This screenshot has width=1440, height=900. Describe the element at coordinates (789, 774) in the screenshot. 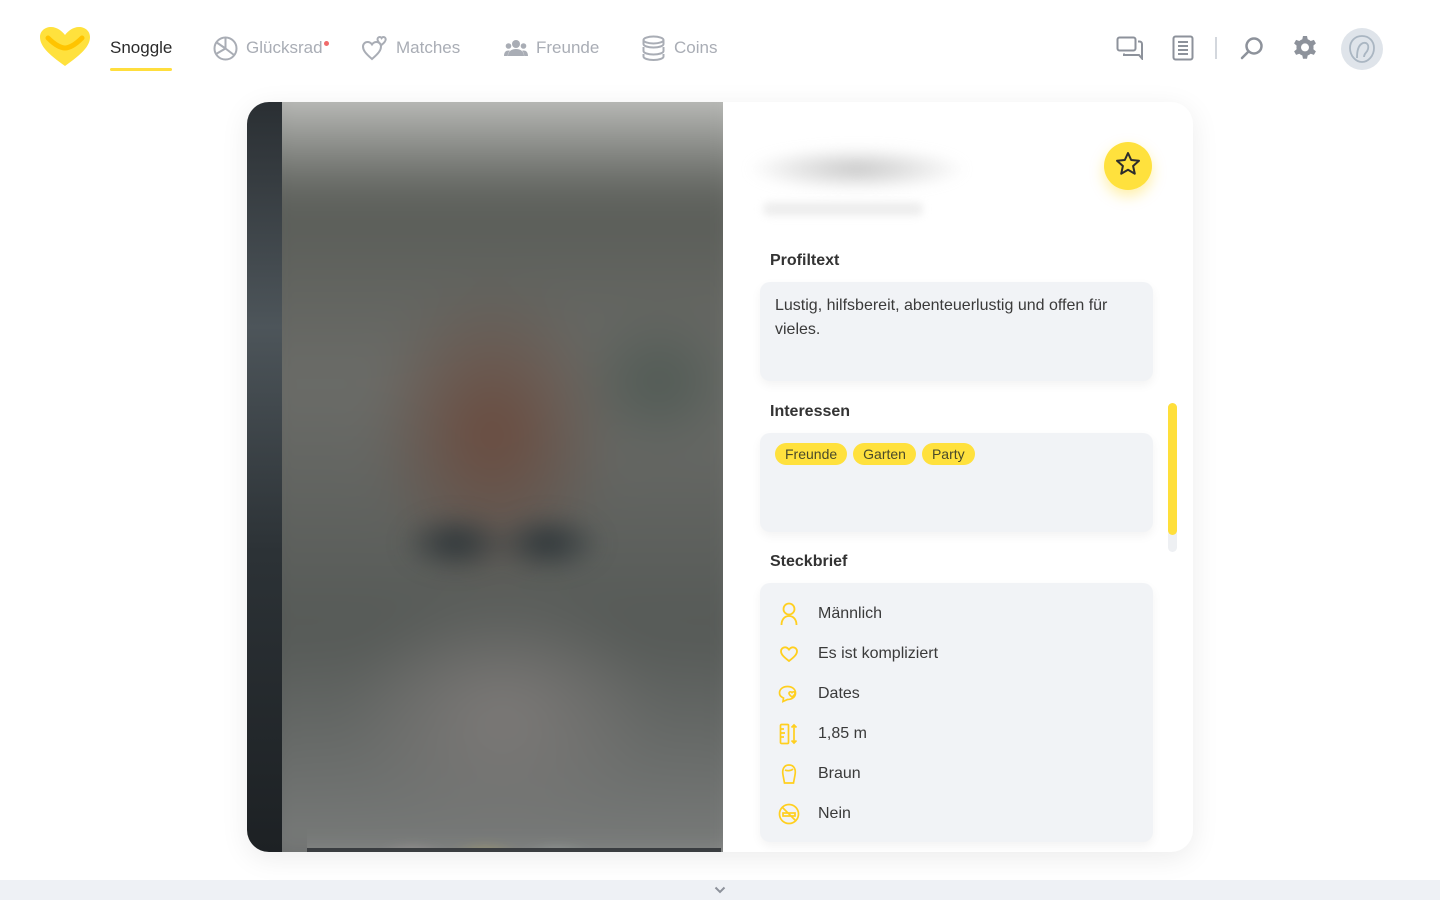

I see `hair-icon` at that location.